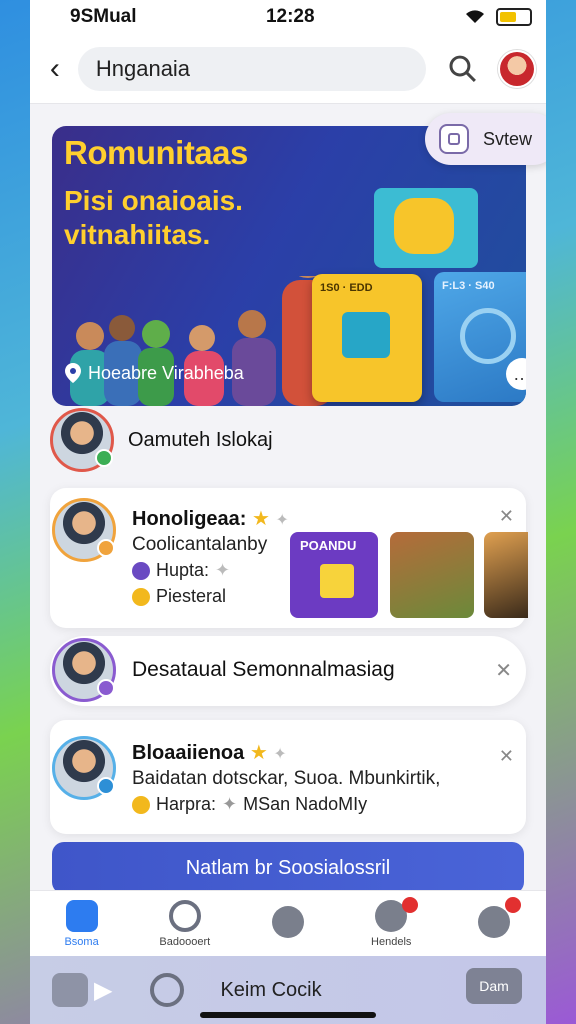  Describe the element at coordinates (81, 915) in the screenshot. I see `home-icon` at that location.